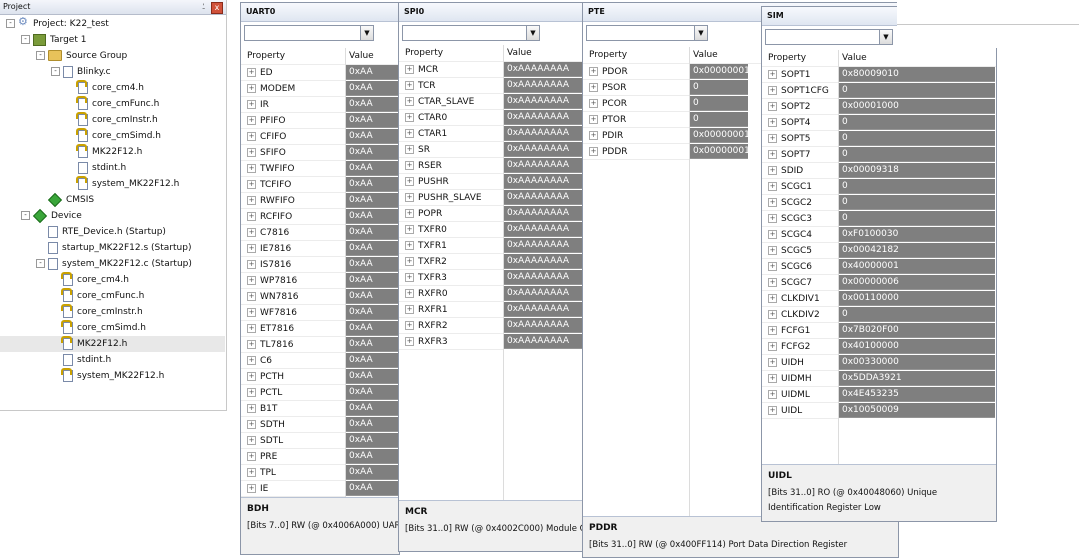 The image size is (1079, 560). What do you see at coordinates (217, 8) in the screenshot?
I see `close-icon: x` at bounding box center [217, 8].